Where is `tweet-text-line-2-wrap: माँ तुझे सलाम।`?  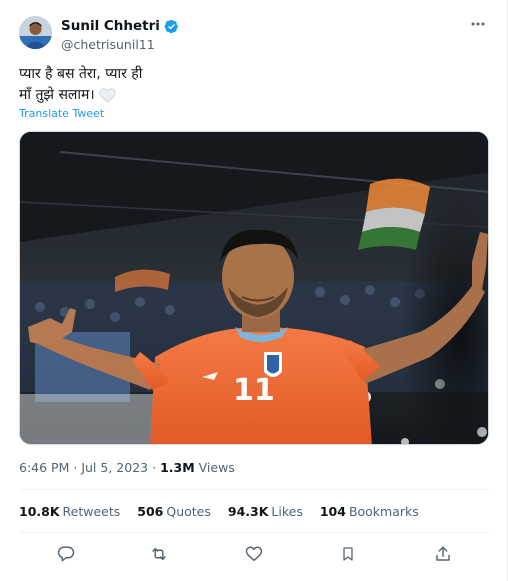
tweet-text-line-2-wrap: माँ तुझे सलाम। is located at coordinates (80, 95).